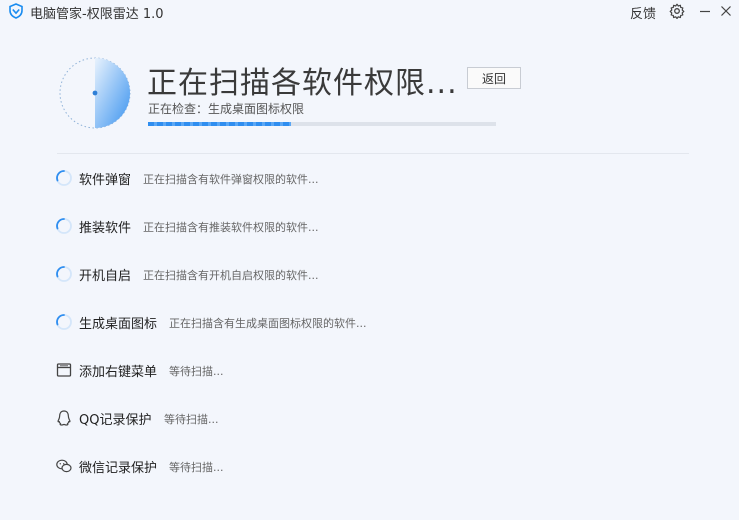  Describe the element at coordinates (643, 12) in the screenshot. I see `feedback-link: 反馈` at that location.